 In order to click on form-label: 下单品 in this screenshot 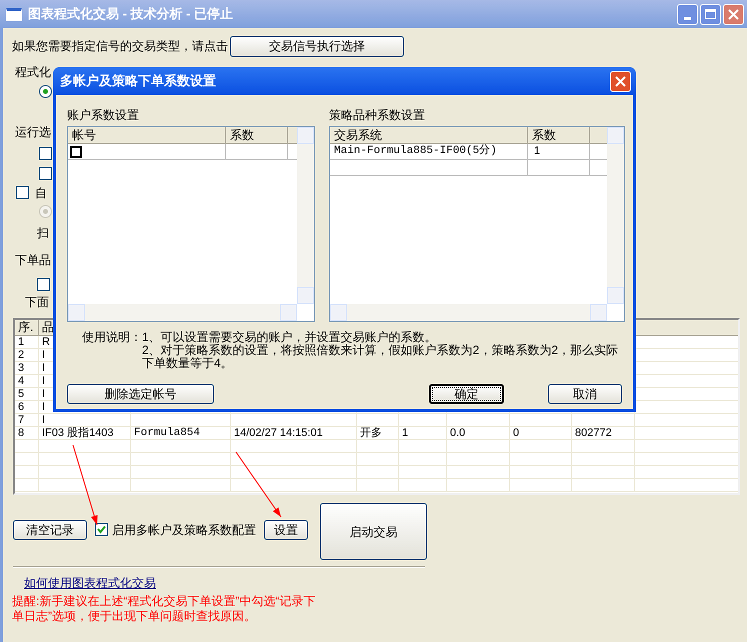, I will do `click(33, 260)`.